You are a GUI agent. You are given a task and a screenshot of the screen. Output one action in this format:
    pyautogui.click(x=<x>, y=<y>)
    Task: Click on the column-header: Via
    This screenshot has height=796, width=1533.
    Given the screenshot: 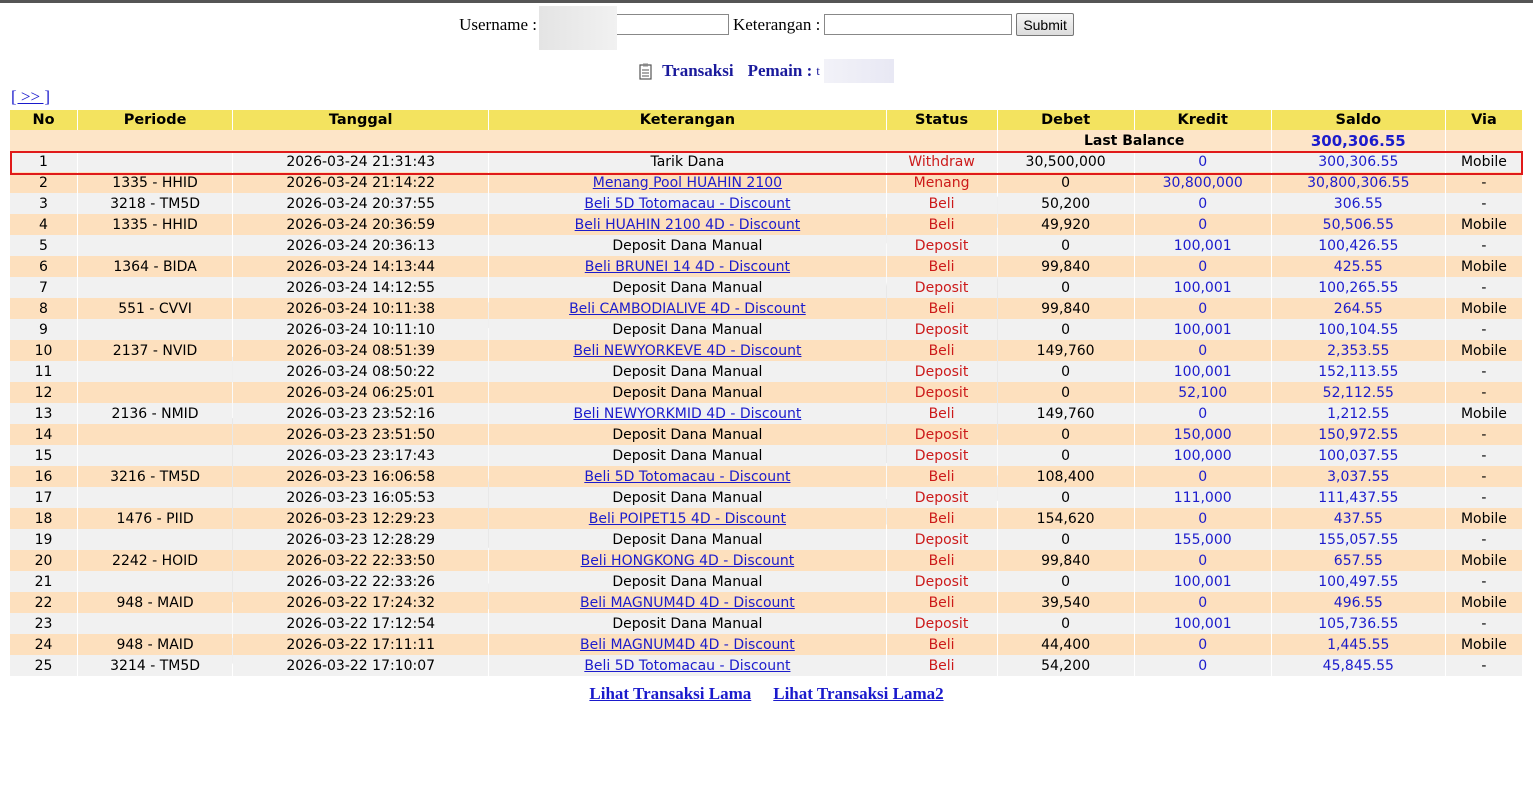 What is the action you would take?
    pyautogui.click(x=1483, y=120)
    